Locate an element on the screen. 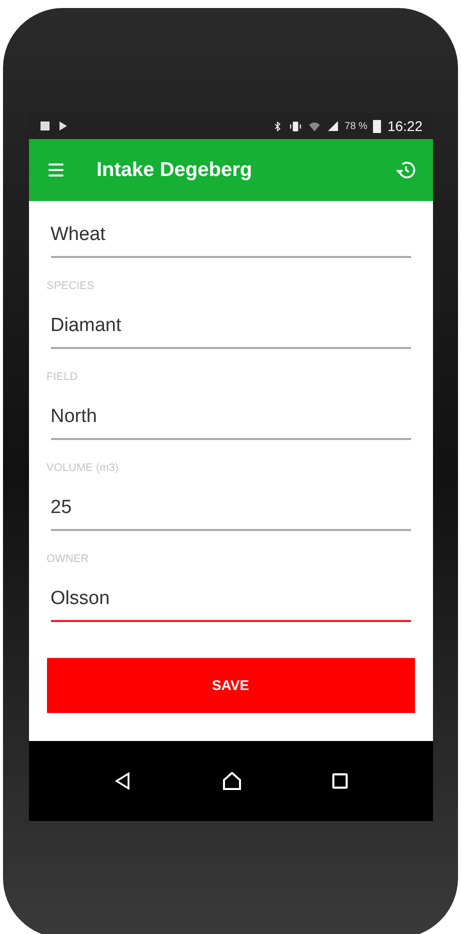 The width and height of the screenshot is (461, 934). text-field: Diamant is located at coordinates (230, 330).